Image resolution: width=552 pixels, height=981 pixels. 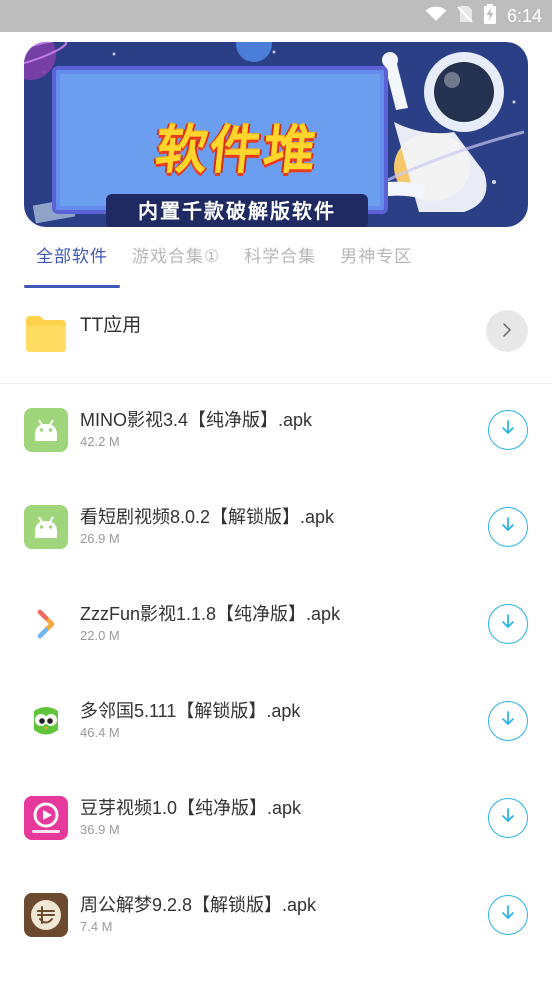 What do you see at coordinates (100, 829) in the screenshot?
I see `app-size: 36.9 M` at bounding box center [100, 829].